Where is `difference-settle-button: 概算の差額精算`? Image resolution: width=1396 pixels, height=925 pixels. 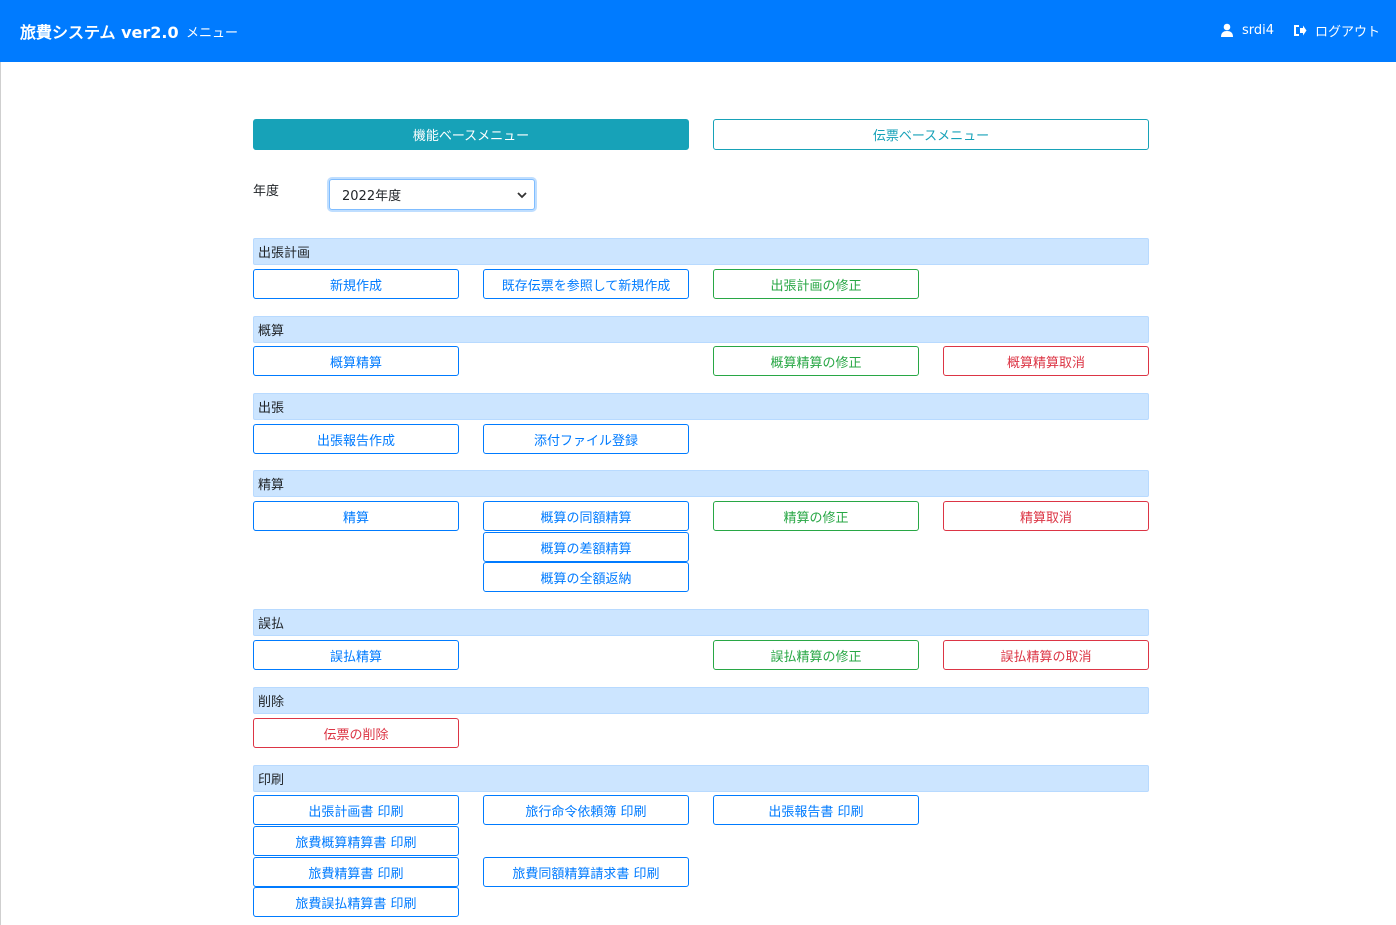
difference-settle-button: 概算の差額精算 is located at coordinates (586, 547).